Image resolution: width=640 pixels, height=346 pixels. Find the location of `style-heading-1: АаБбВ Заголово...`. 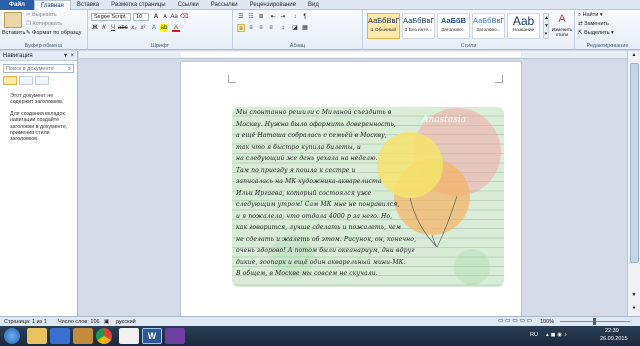

style-heading-1: АаБбВ Заголово... is located at coordinates (453, 26).